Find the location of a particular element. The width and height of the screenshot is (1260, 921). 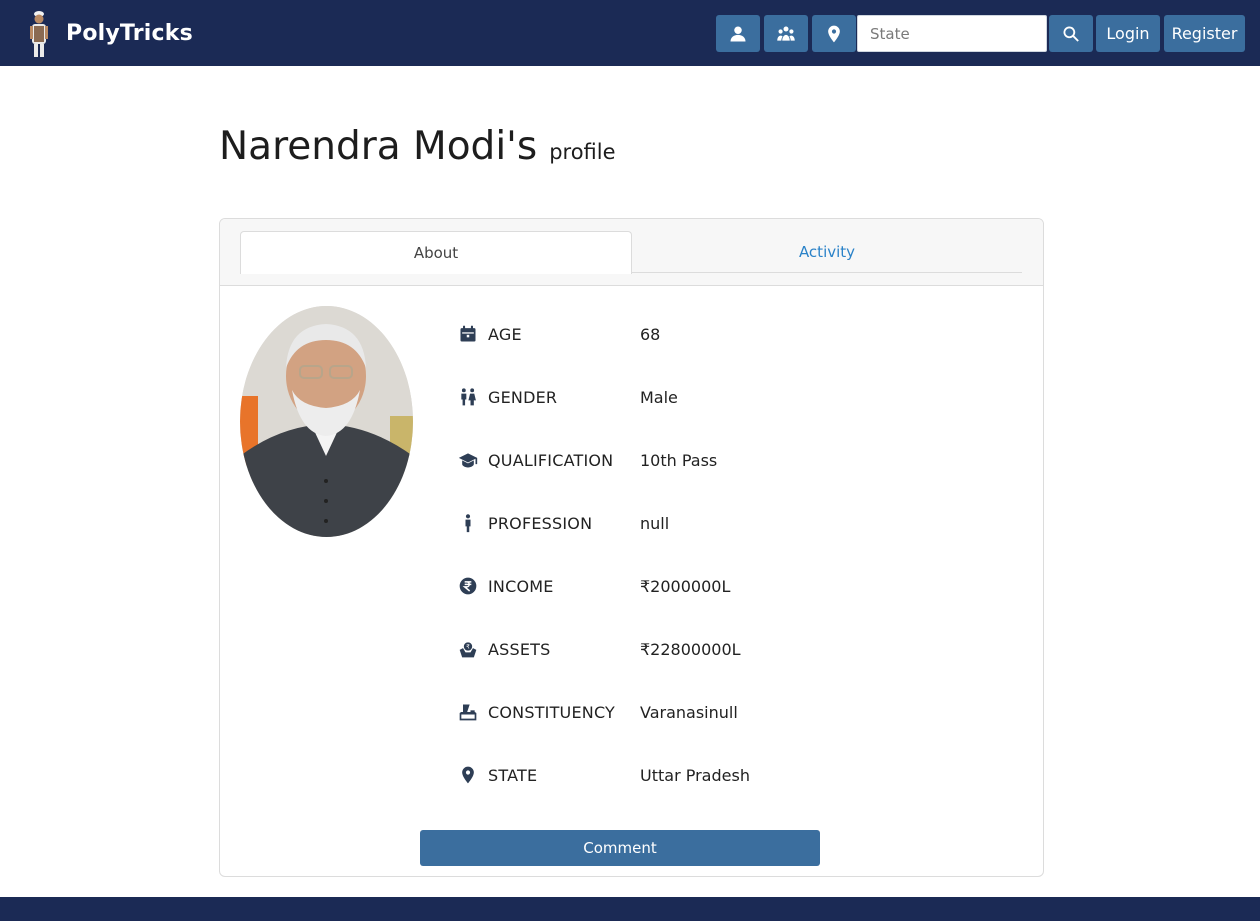

user-button is located at coordinates (738, 33).